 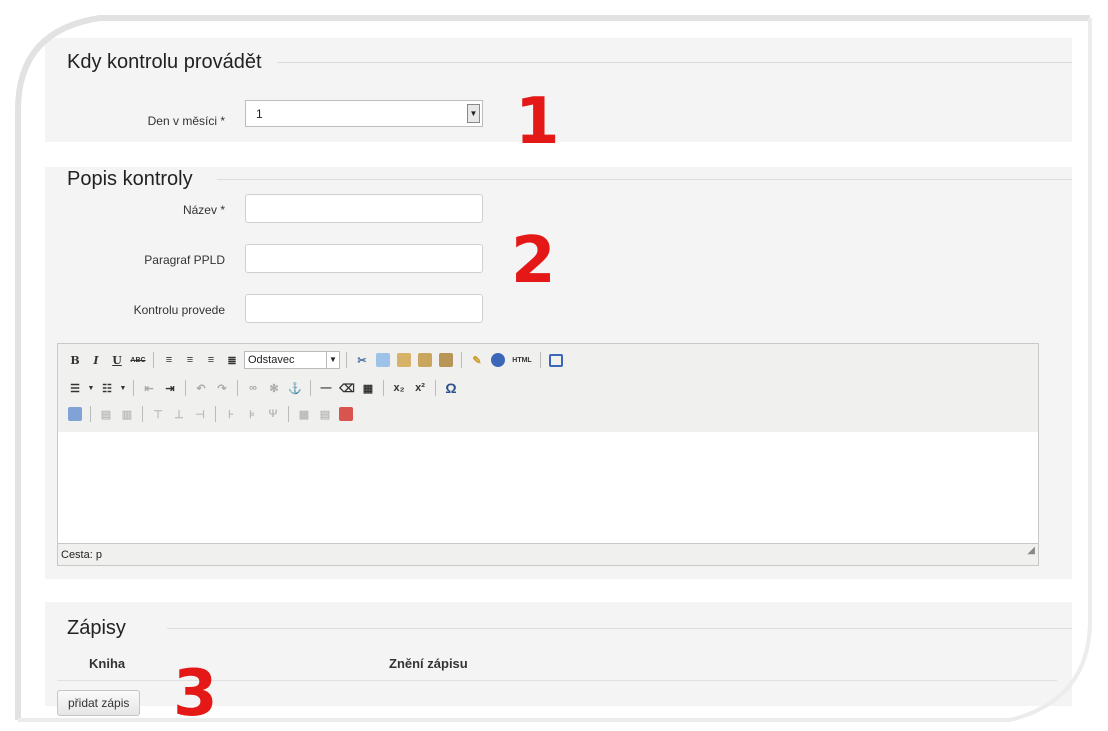 I want to click on undo-icon: ↶, so click(x=201, y=388).